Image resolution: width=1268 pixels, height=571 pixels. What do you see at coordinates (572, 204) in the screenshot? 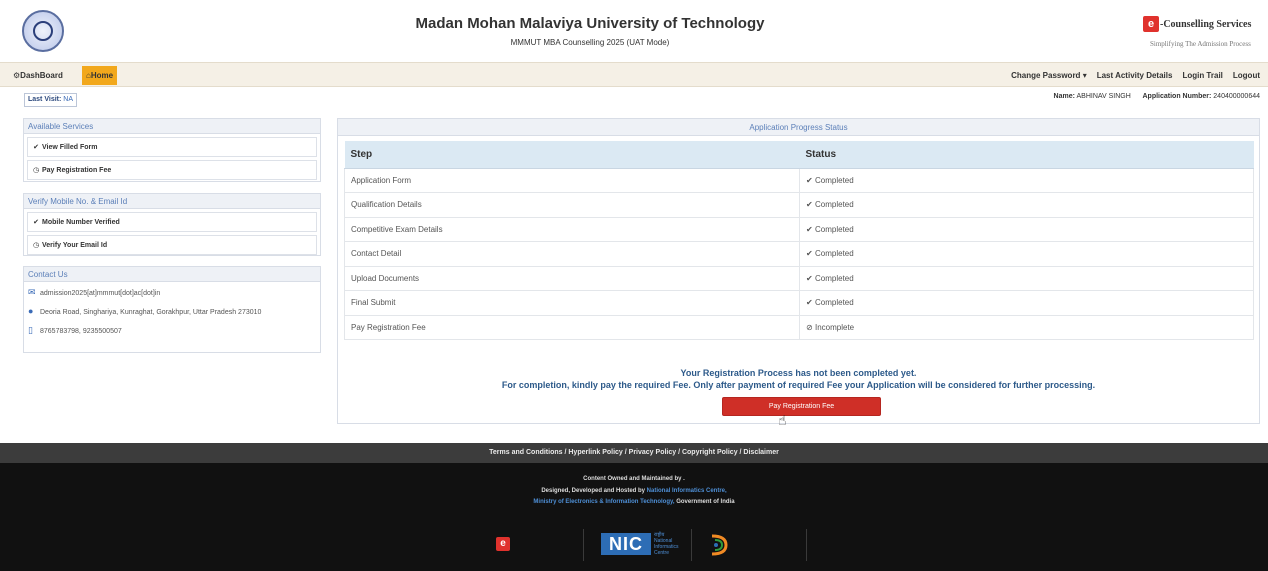
I see `step-cell: Qualification Details` at bounding box center [572, 204].